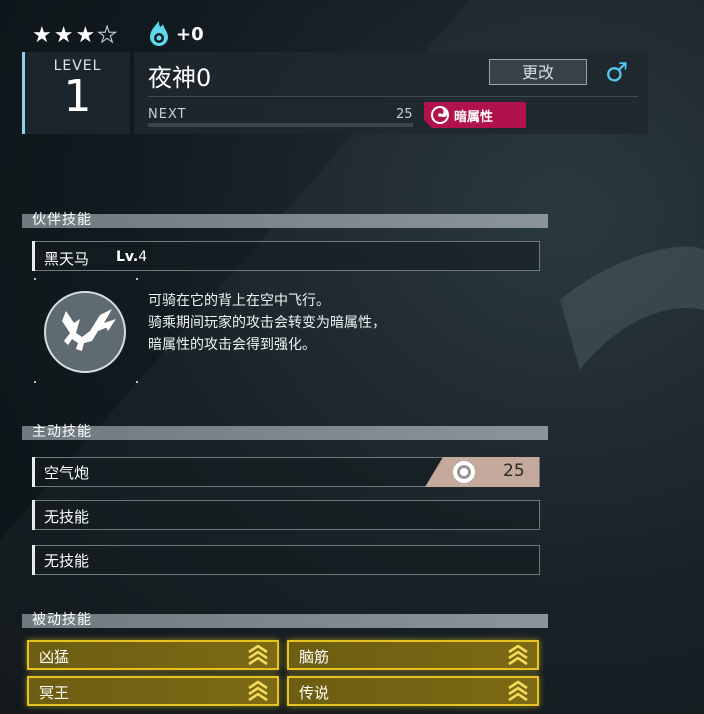 The width and height of the screenshot is (704, 714). Describe the element at coordinates (190, 34) in the screenshot. I see `condenser-value: +0` at that location.